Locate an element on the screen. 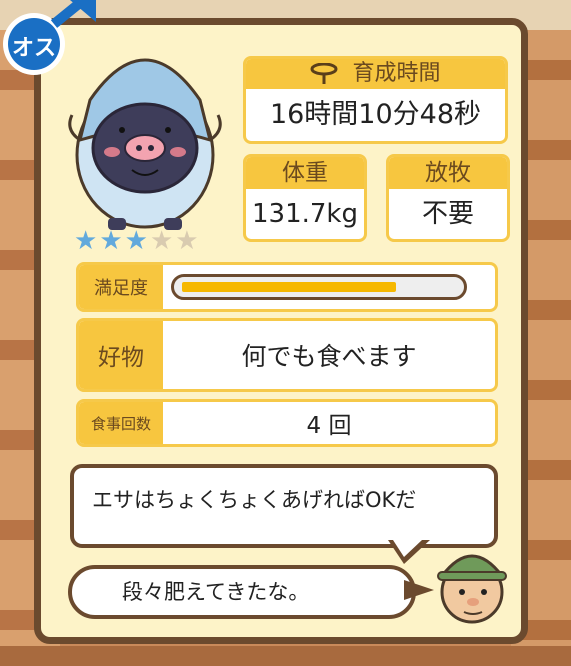 This screenshot has width=571, height=666. speech-bubble-comment-text: 段々肥えてきたな。 is located at coordinates (216, 592).